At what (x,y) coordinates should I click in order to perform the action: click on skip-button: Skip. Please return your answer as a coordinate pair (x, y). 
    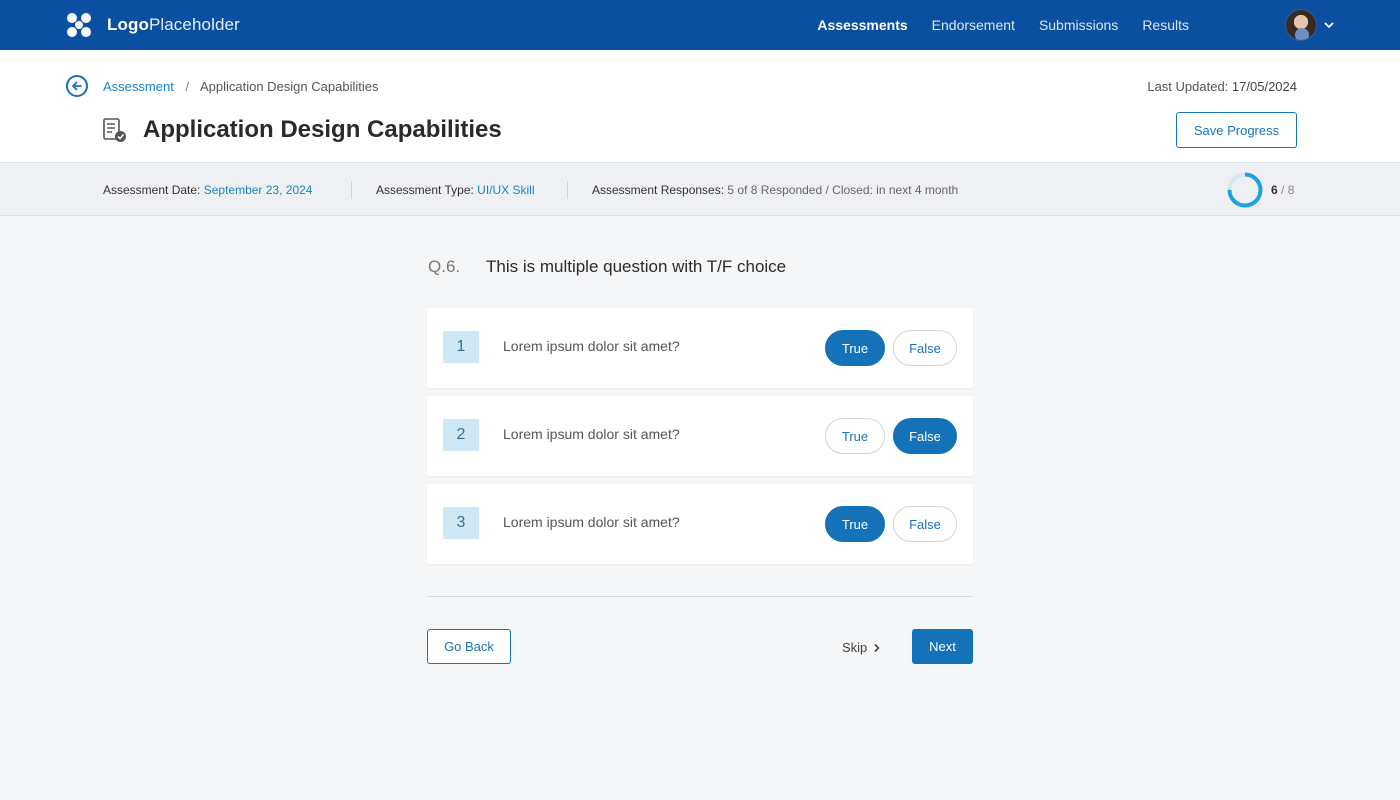
    Looking at the image, I should click on (862, 647).